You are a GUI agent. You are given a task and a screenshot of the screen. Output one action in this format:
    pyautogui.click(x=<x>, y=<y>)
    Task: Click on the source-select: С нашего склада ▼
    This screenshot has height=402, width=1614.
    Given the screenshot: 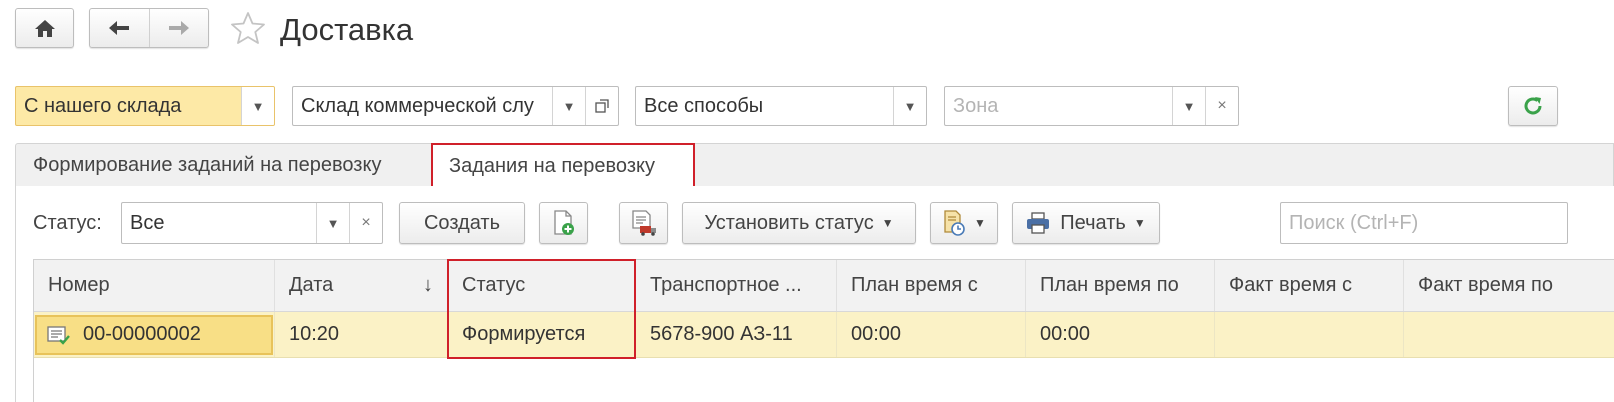 What is the action you would take?
    pyautogui.click(x=145, y=106)
    